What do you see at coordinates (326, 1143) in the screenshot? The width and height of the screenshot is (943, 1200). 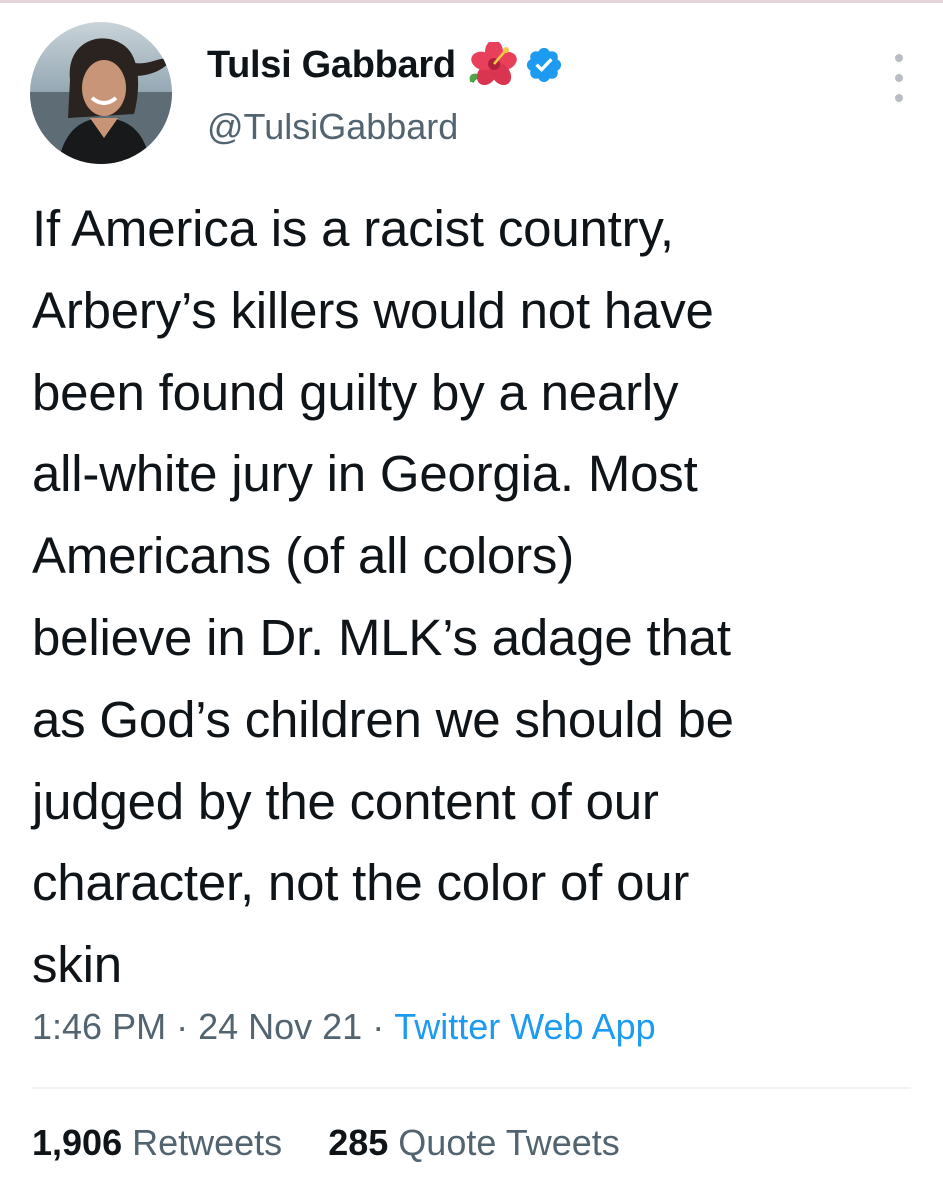 I see `tweet-stats: 1,906 Retweets 285 Quote Tweets` at bounding box center [326, 1143].